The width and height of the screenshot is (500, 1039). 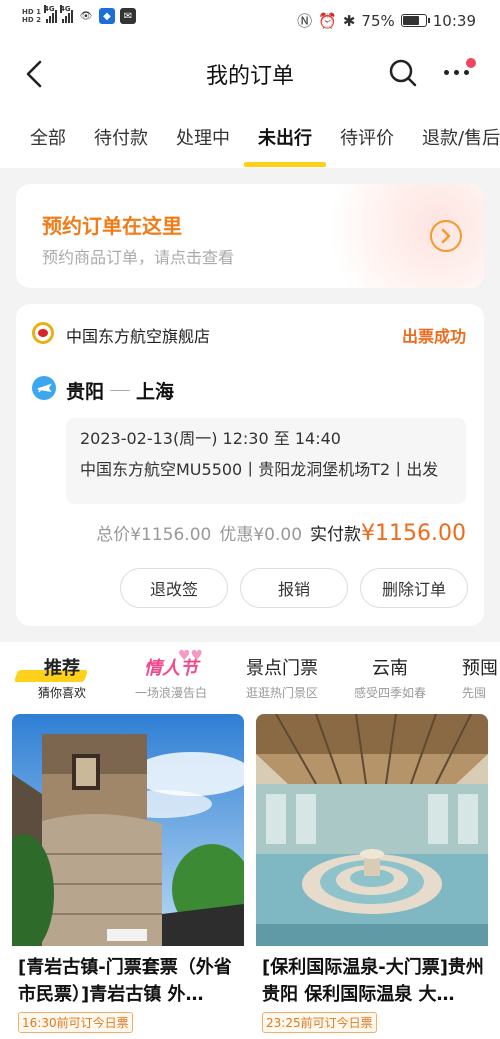 I want to click on battery-icon, so click(x=415, y=20).